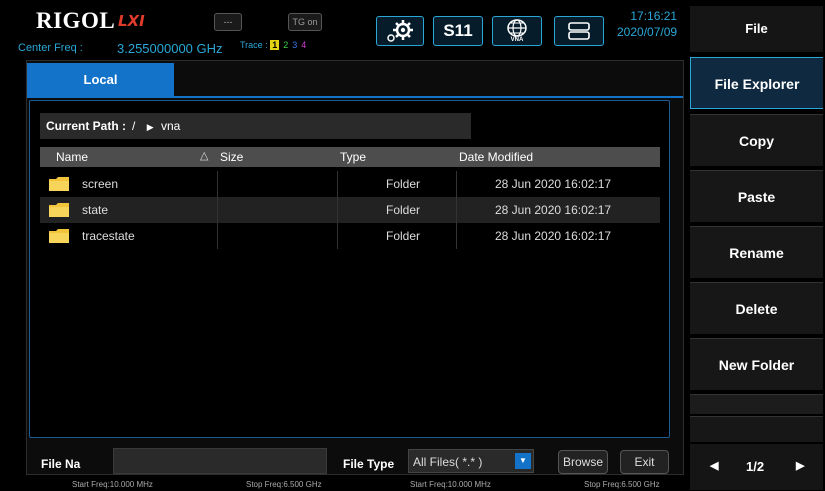 The image size is (825, 491). I want to click on center-freq-value: 3.255000000 GHz, so click(170, 48).